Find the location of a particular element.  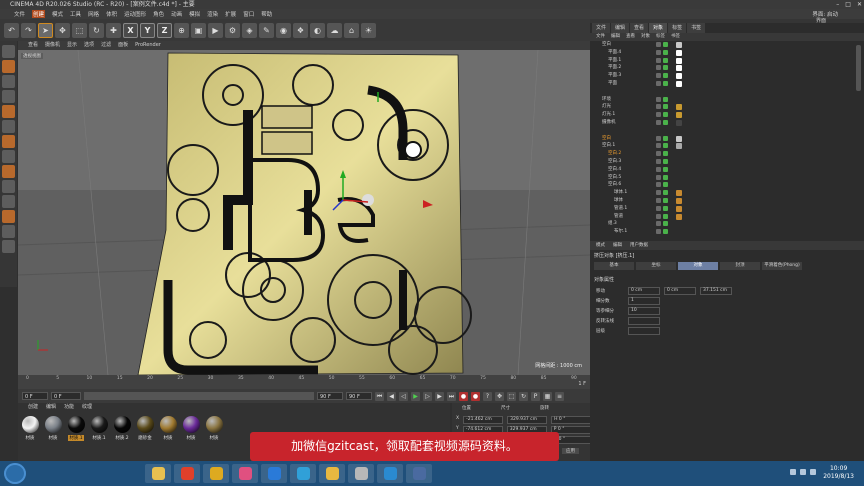

menu-item: 模拟 is located at coordinates (194, 14).